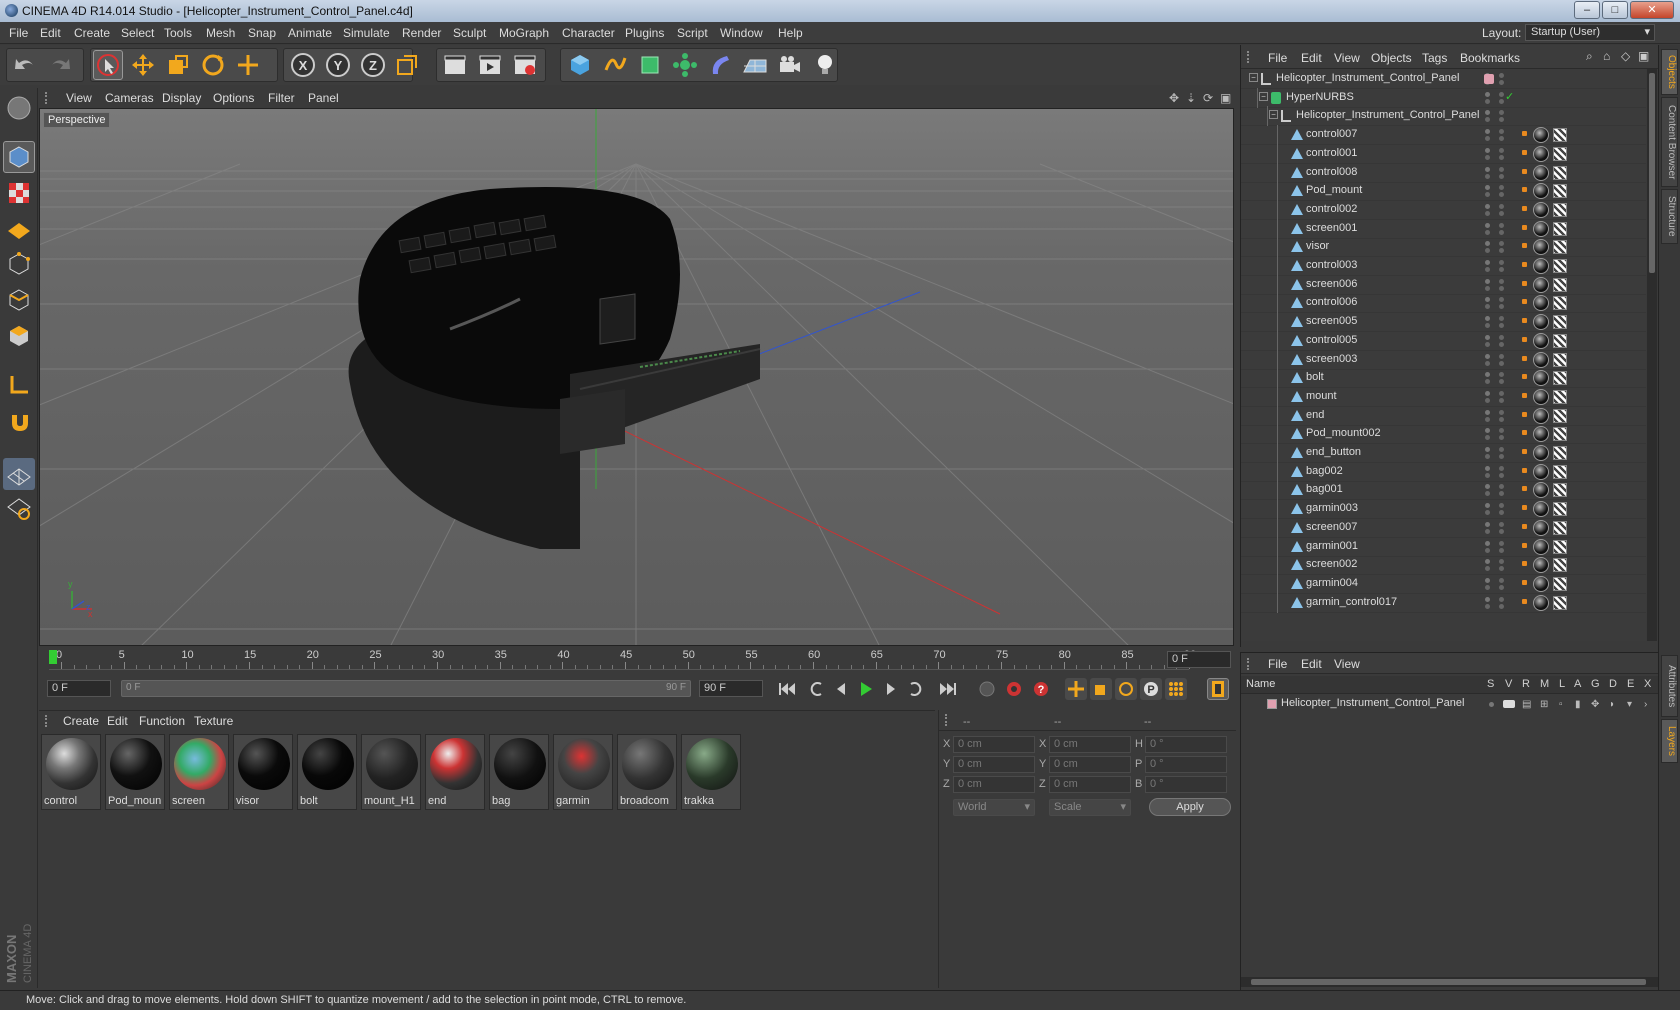 The height and width of the screenshot is (1010, 1680). I want to click on menu-file: File, so click(18, 33).